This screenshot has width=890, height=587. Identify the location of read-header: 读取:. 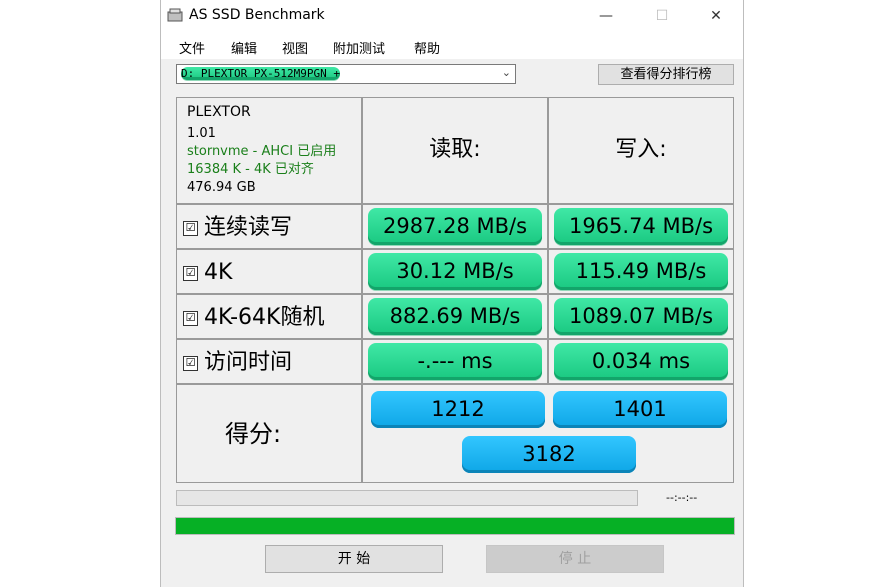
(455, 150).